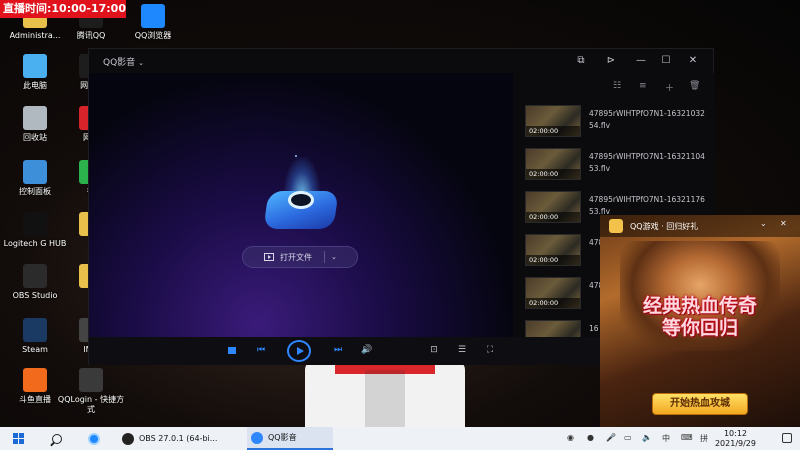 The image size is (800, 450). Describe the element at coordinates (490, 350) in the screenshot. I see `fullscreen-icon: ⛶` at that location.